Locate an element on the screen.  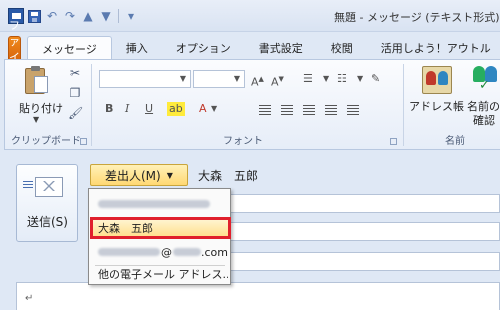
send-label: 送信(S) is located at coordinates (47, 222).